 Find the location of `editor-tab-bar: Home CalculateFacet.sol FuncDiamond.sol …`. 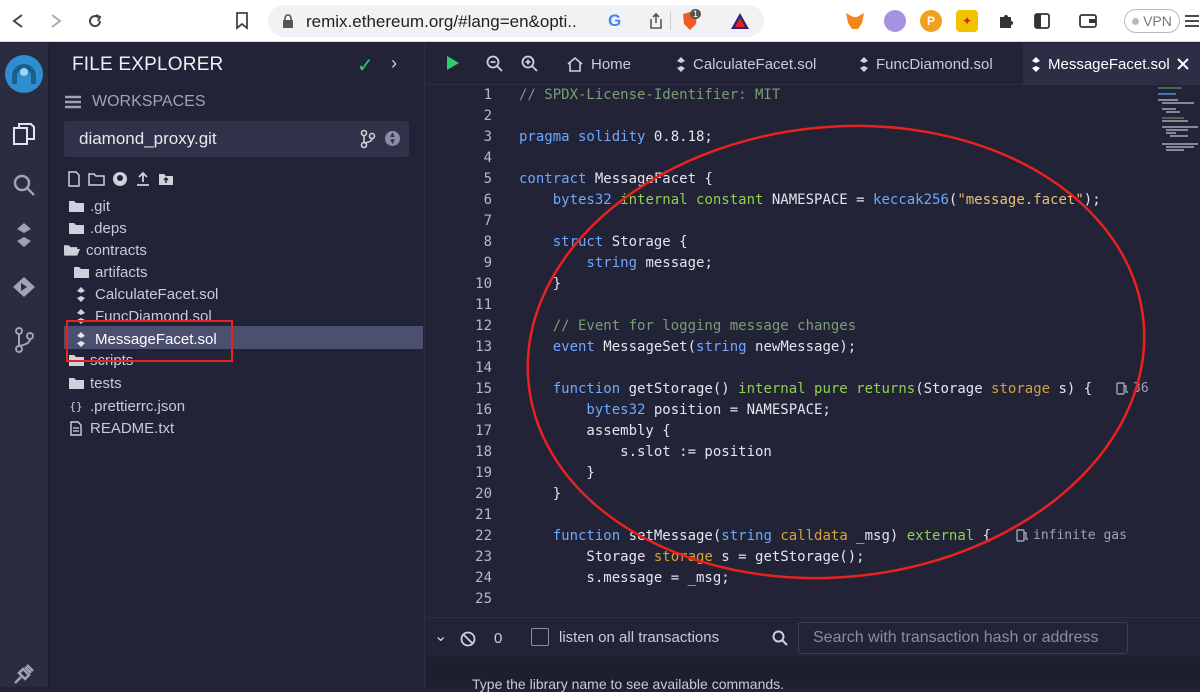

editor-tab-bar: Home CalculateFacet.sol FuncDiamond.sol … is located at coordinates (813, 64).